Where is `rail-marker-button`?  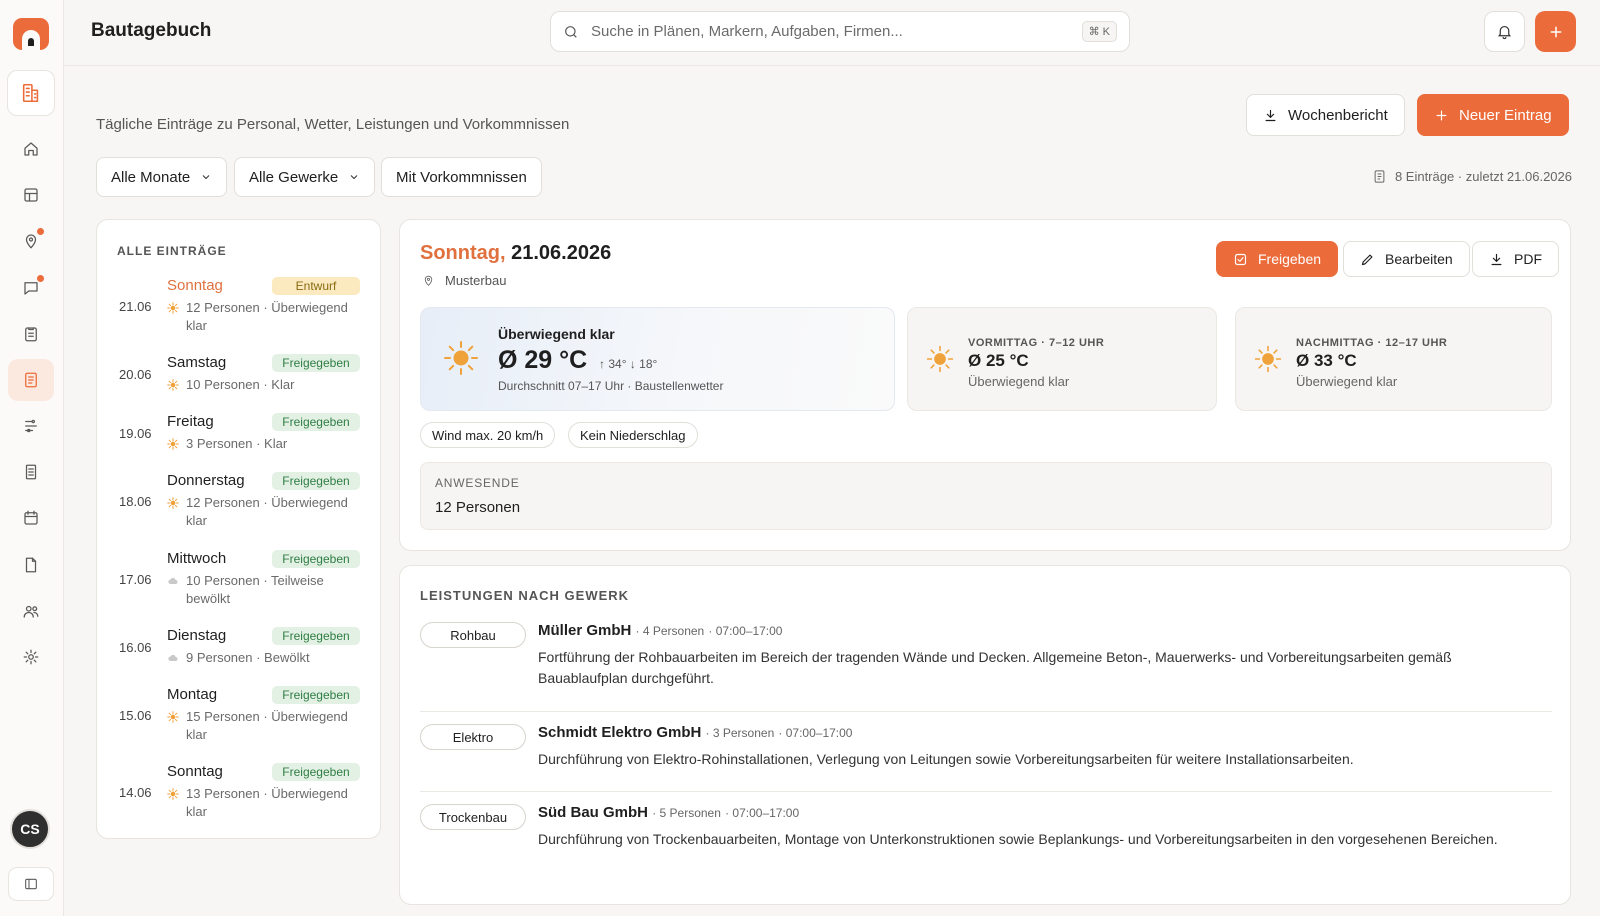
rail-marker-button is located at coordinates (31, 241).